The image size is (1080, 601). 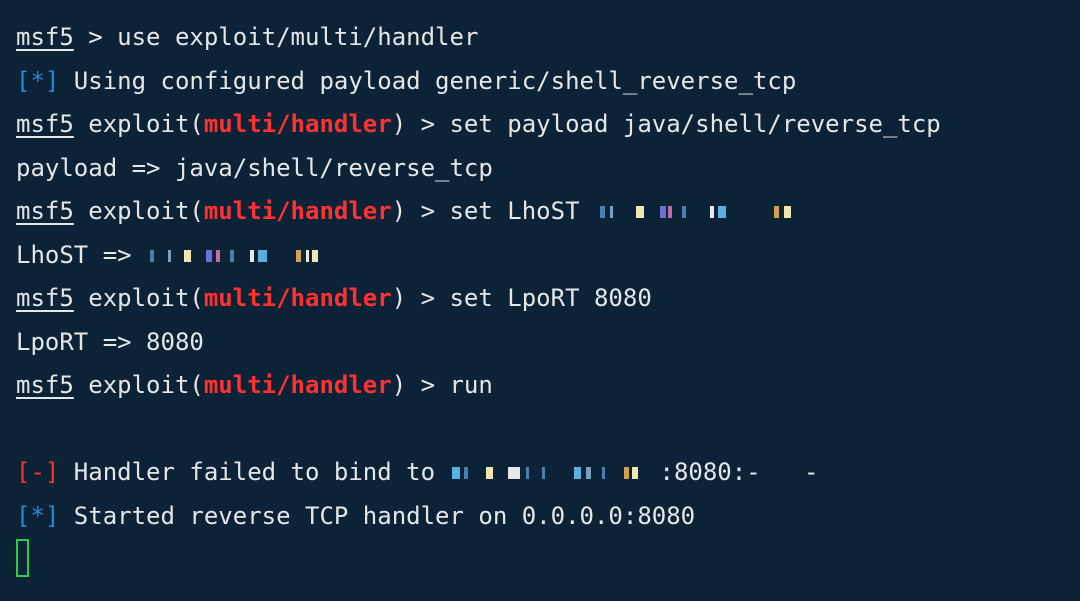 I want to click on terminal-line: msf5 exploit(multi/handler) > set LhoST, so click(x=548, y=214).